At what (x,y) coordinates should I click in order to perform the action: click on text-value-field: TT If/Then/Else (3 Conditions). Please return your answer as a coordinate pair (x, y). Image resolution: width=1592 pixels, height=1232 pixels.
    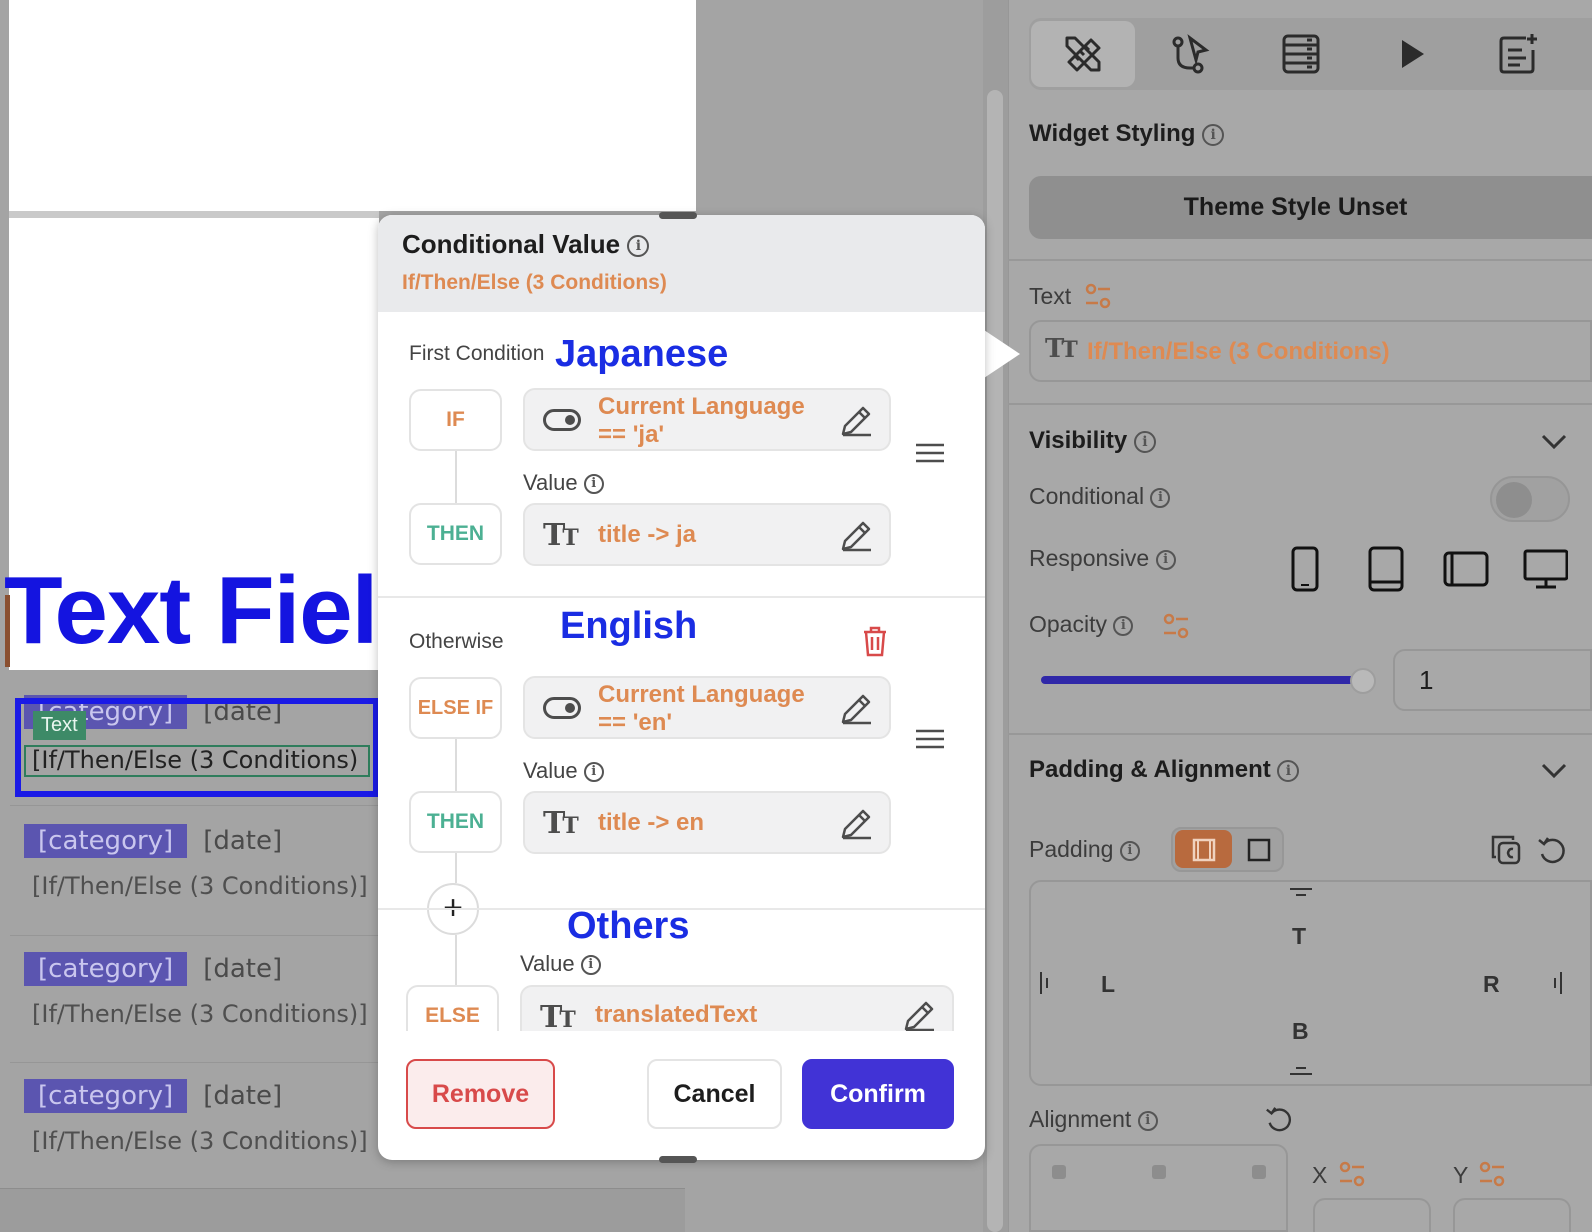
    Looking at the image, I should click on (1310, 351).